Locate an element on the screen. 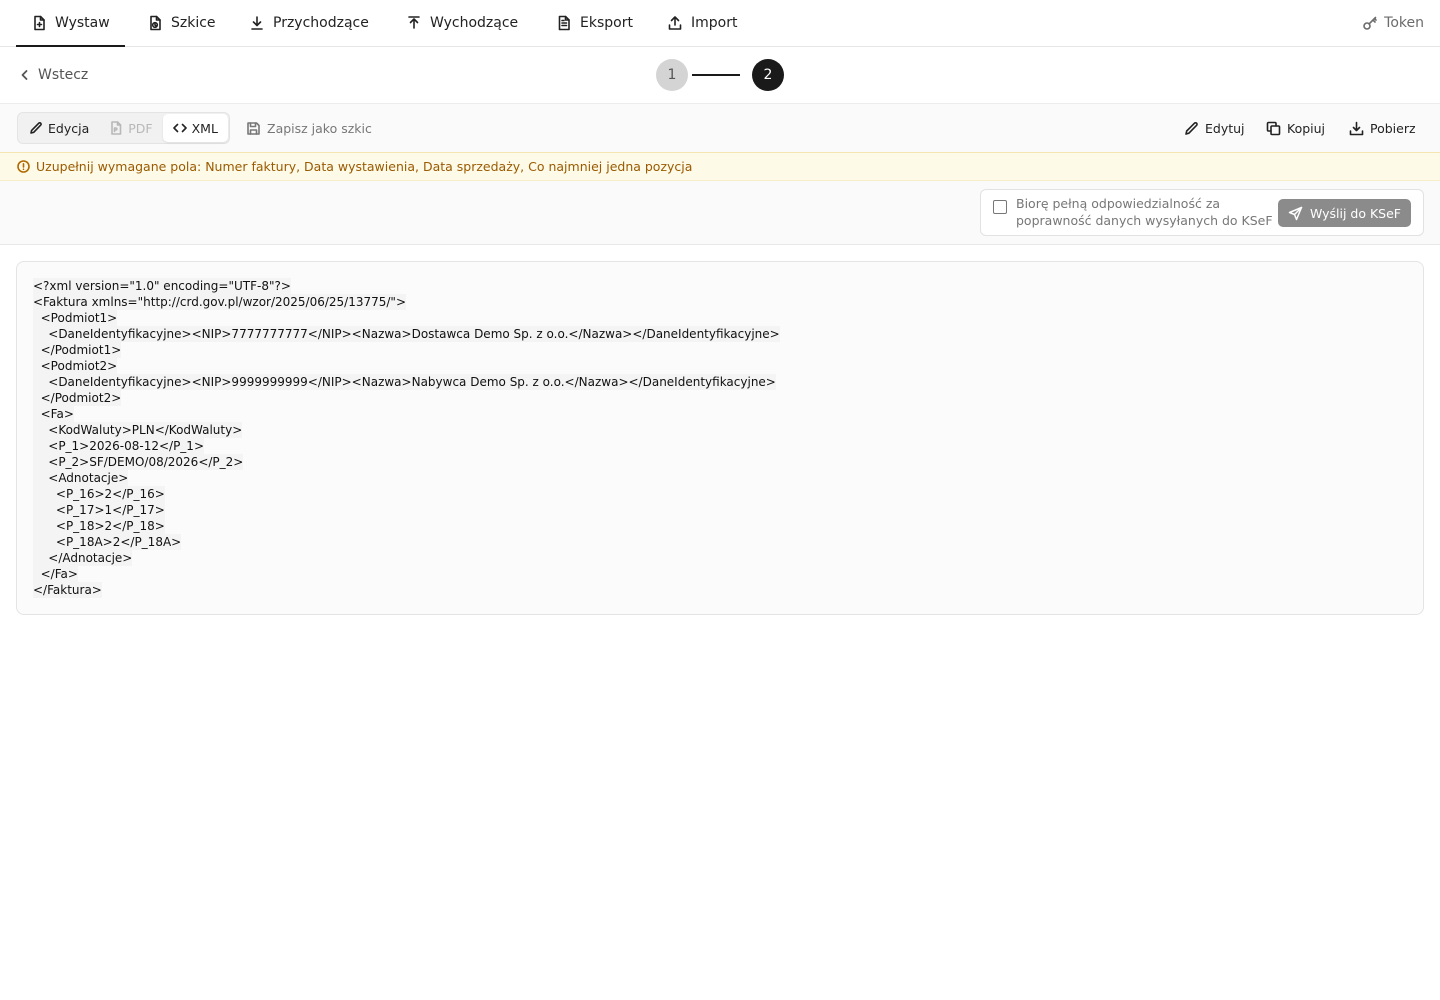 The height and width of the screenshot is (1000, 1440). key-icon is located at coordinates (1370, 23).